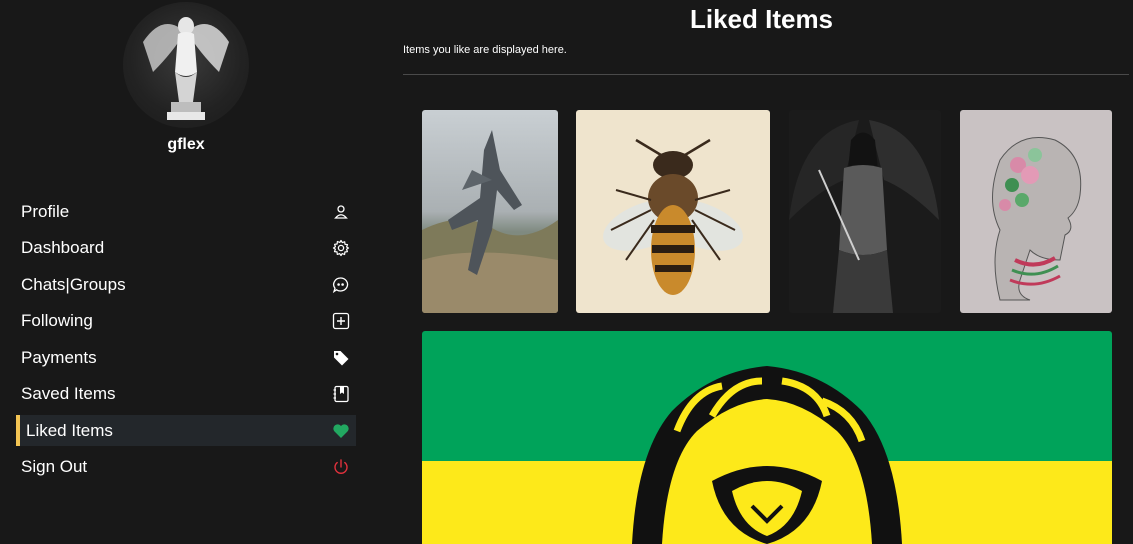  Describe the element at coordinates (186, 68) in the screenshot. I see `statue-image` at that location.